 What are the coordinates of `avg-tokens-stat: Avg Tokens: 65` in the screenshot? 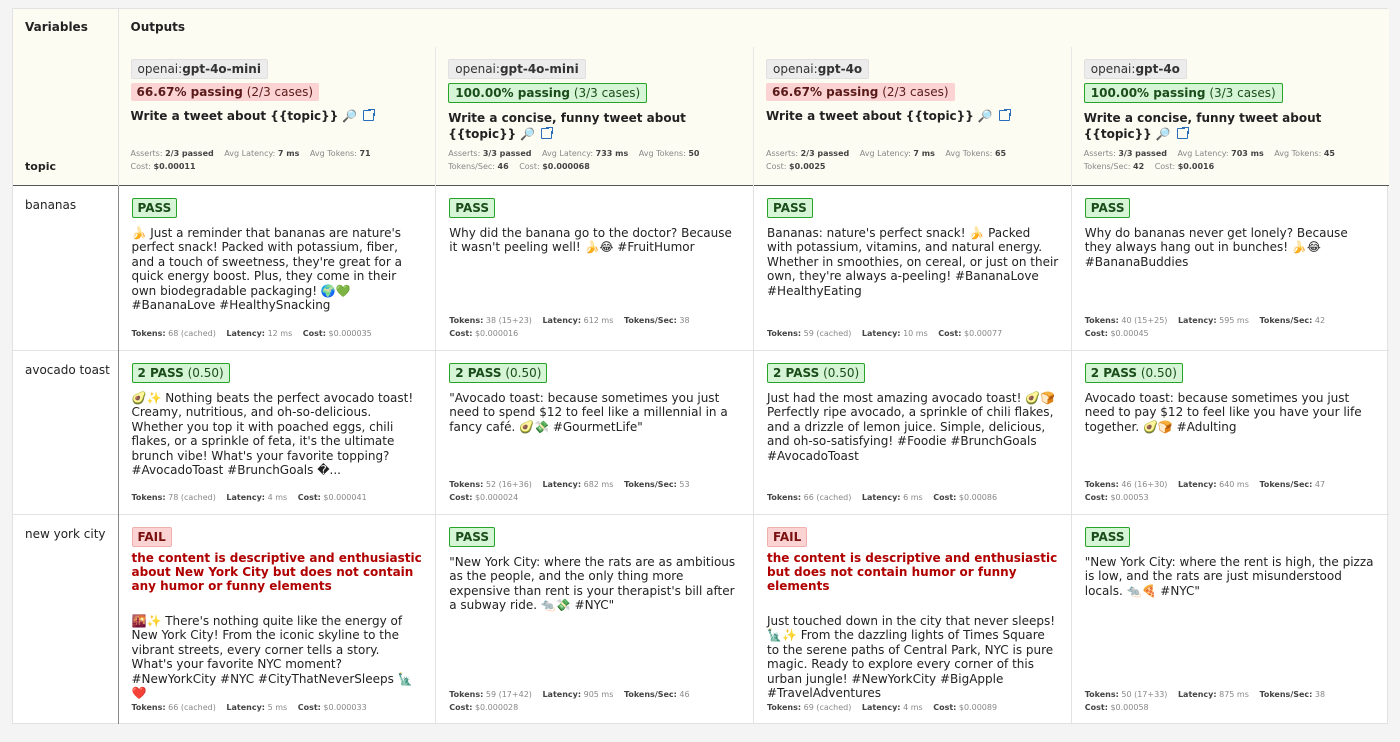 It's located at (975, 153).